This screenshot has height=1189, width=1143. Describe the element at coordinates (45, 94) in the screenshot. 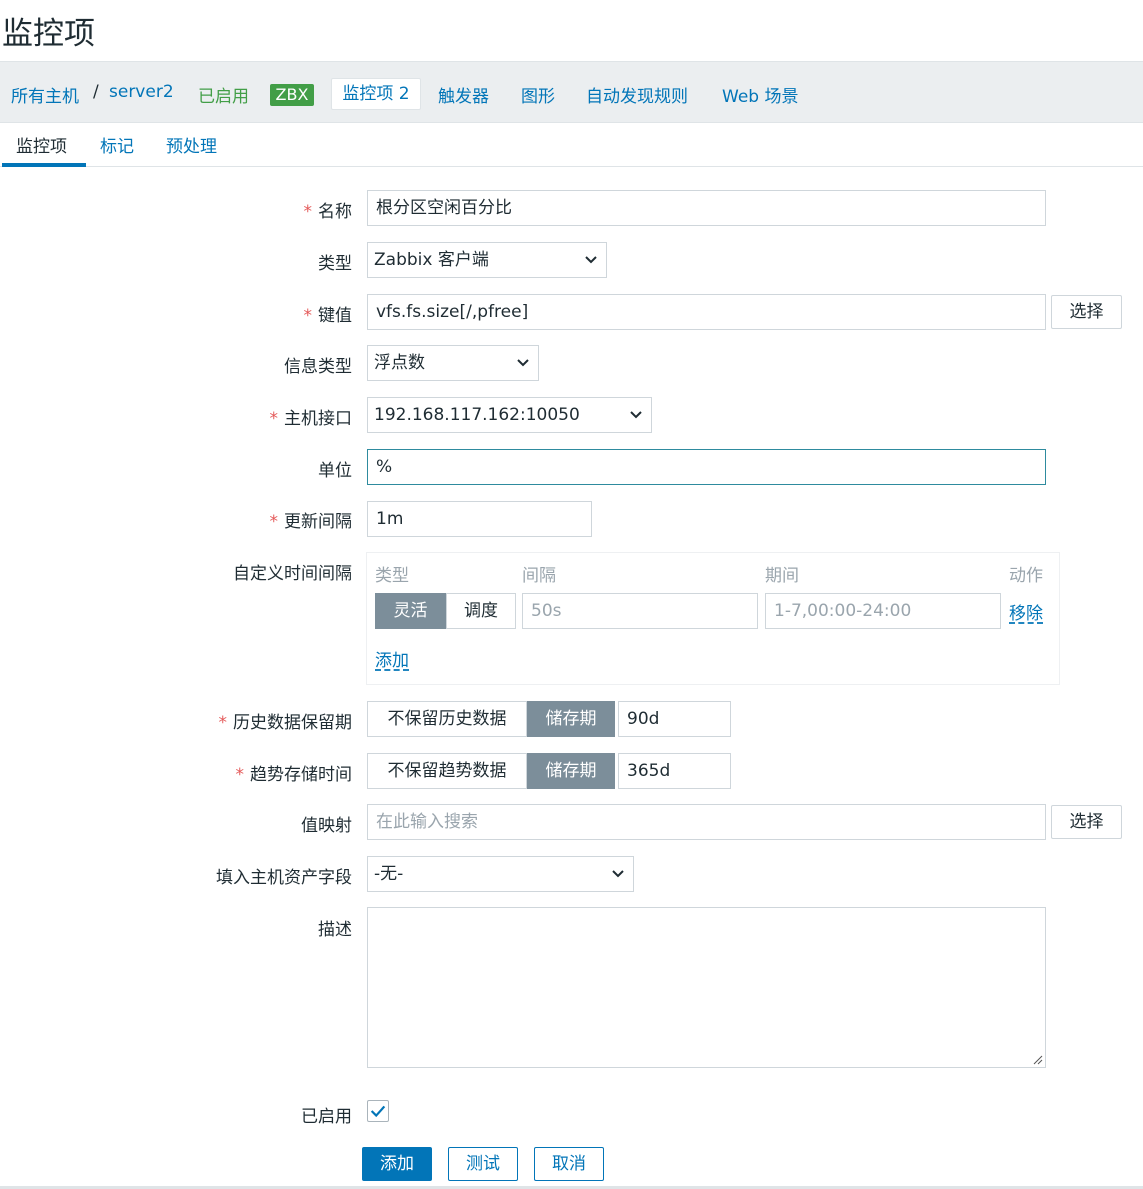

I see `breadcrumb-all-hosts: 所有主机` at that location.